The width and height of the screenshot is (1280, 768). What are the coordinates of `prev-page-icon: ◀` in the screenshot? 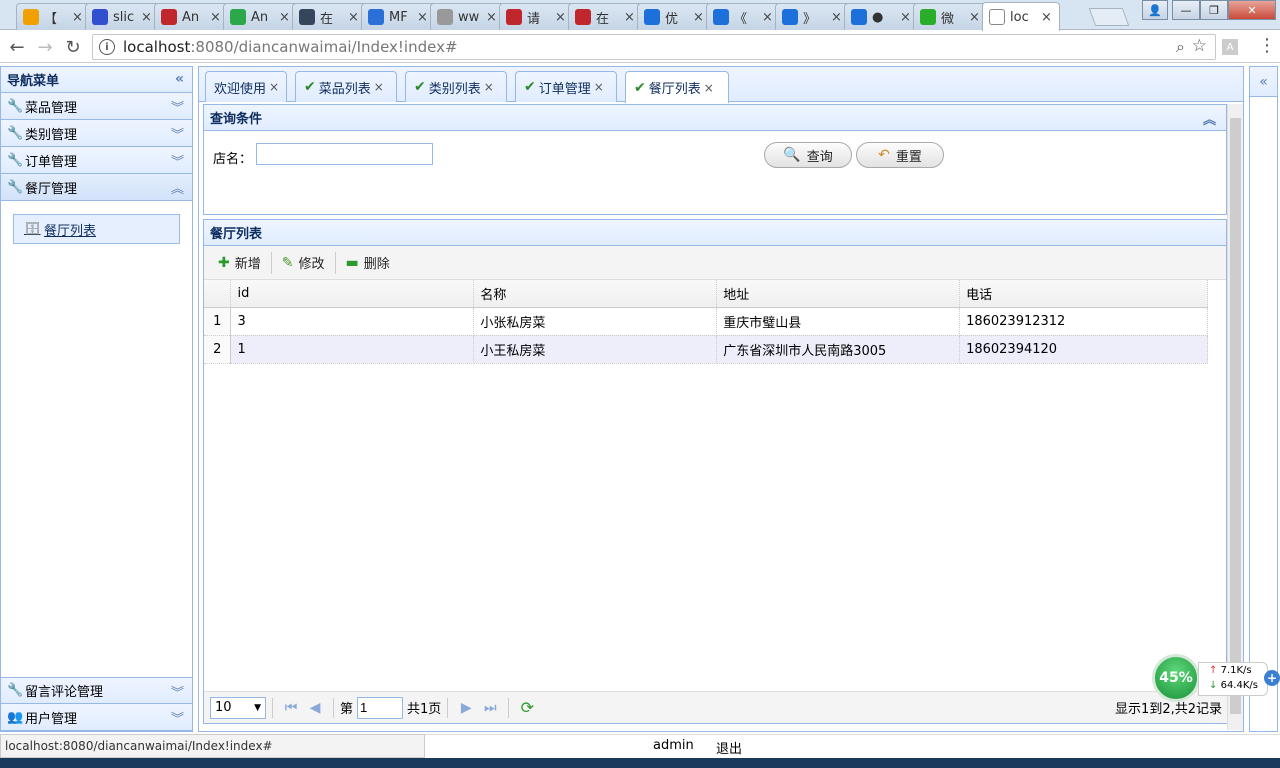 It's located at (315, 708).